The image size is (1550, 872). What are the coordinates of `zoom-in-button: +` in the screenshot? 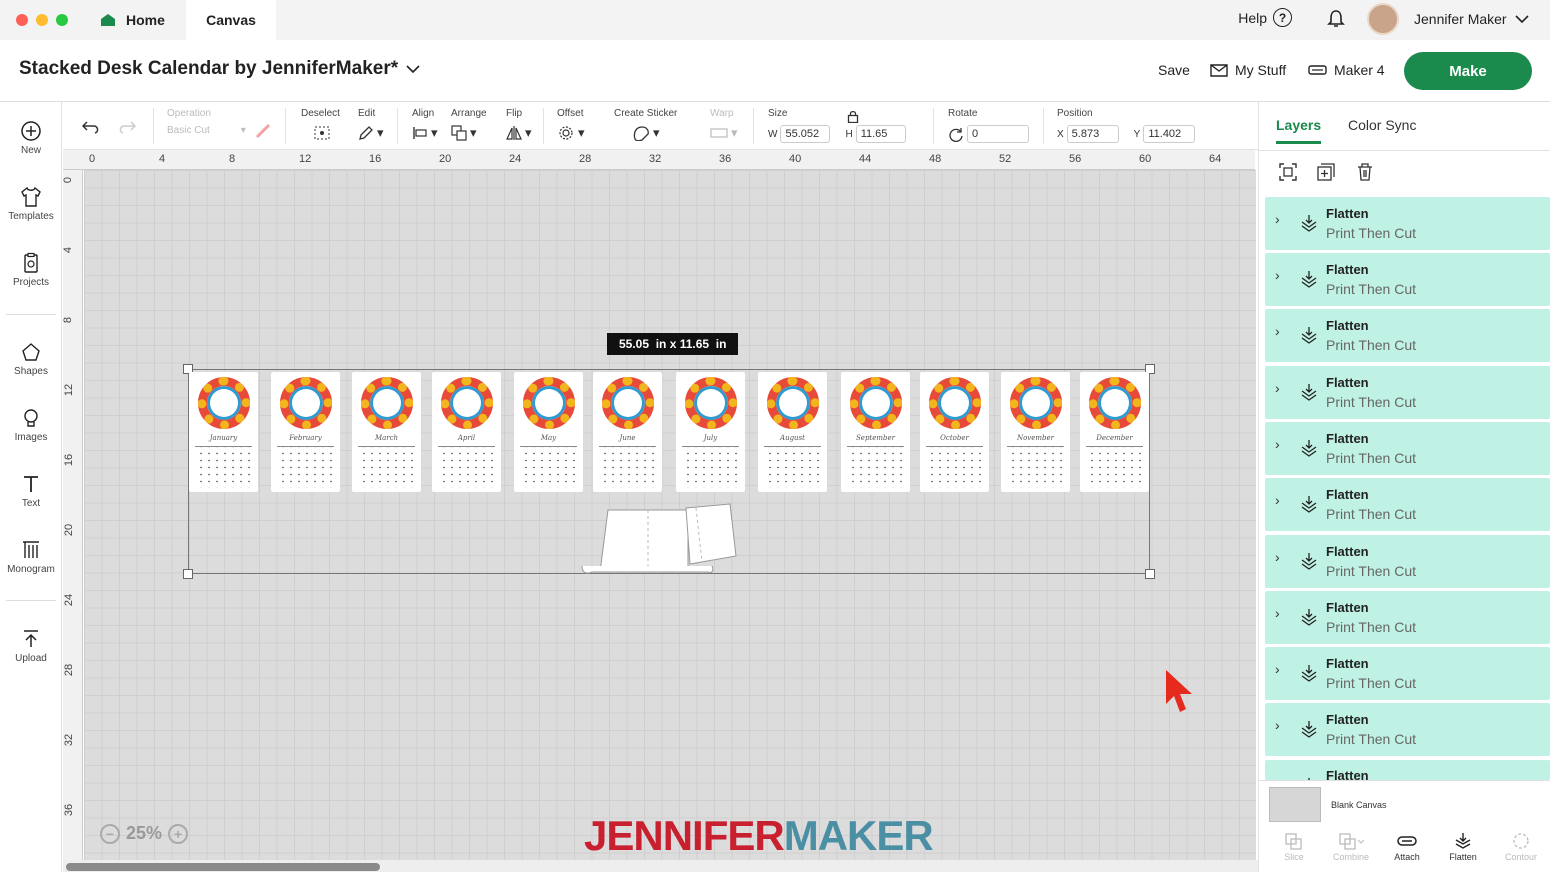 It's located at (178, 833).